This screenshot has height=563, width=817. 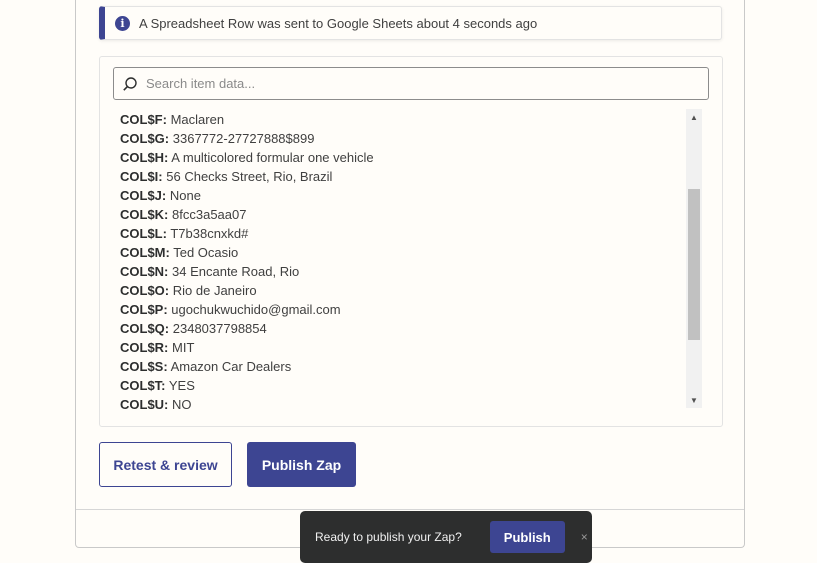 I want to click on panel-divider, so click(x=410, y=509).